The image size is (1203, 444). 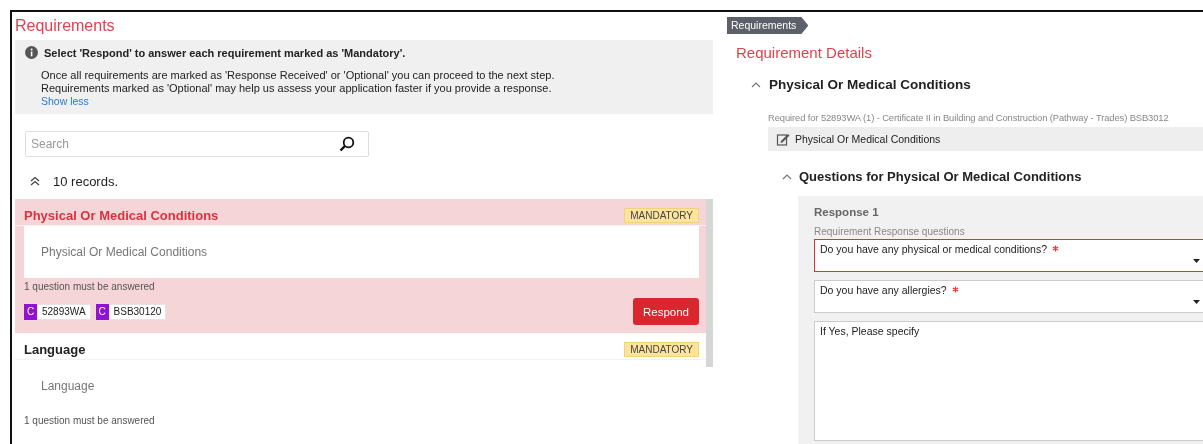 I want to click on response-title: Response 1, so click(x=847, y=212).